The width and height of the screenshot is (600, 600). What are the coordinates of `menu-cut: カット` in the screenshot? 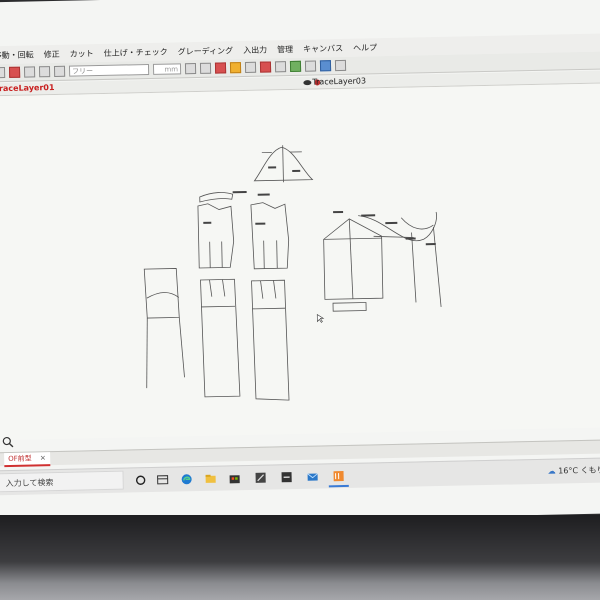 It's located at (82, 54).